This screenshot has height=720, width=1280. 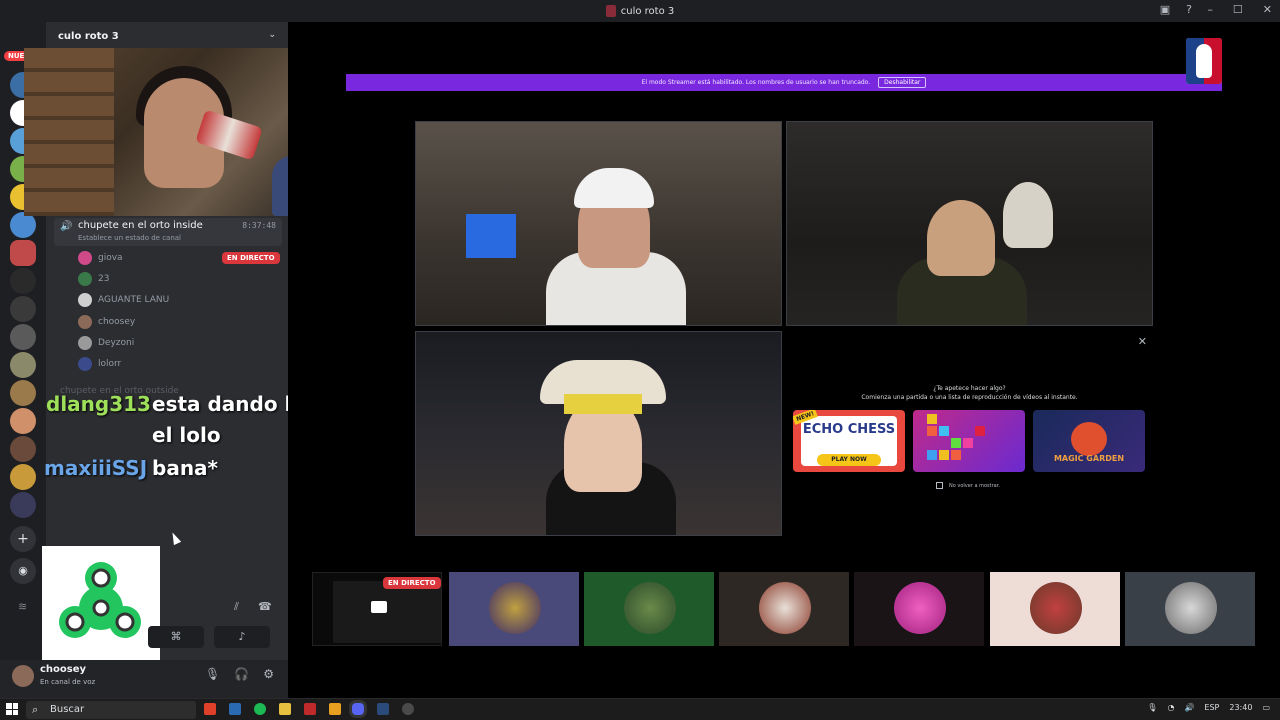 I want to click on disconnect-icon: ☎, so click(x=265, y=606).